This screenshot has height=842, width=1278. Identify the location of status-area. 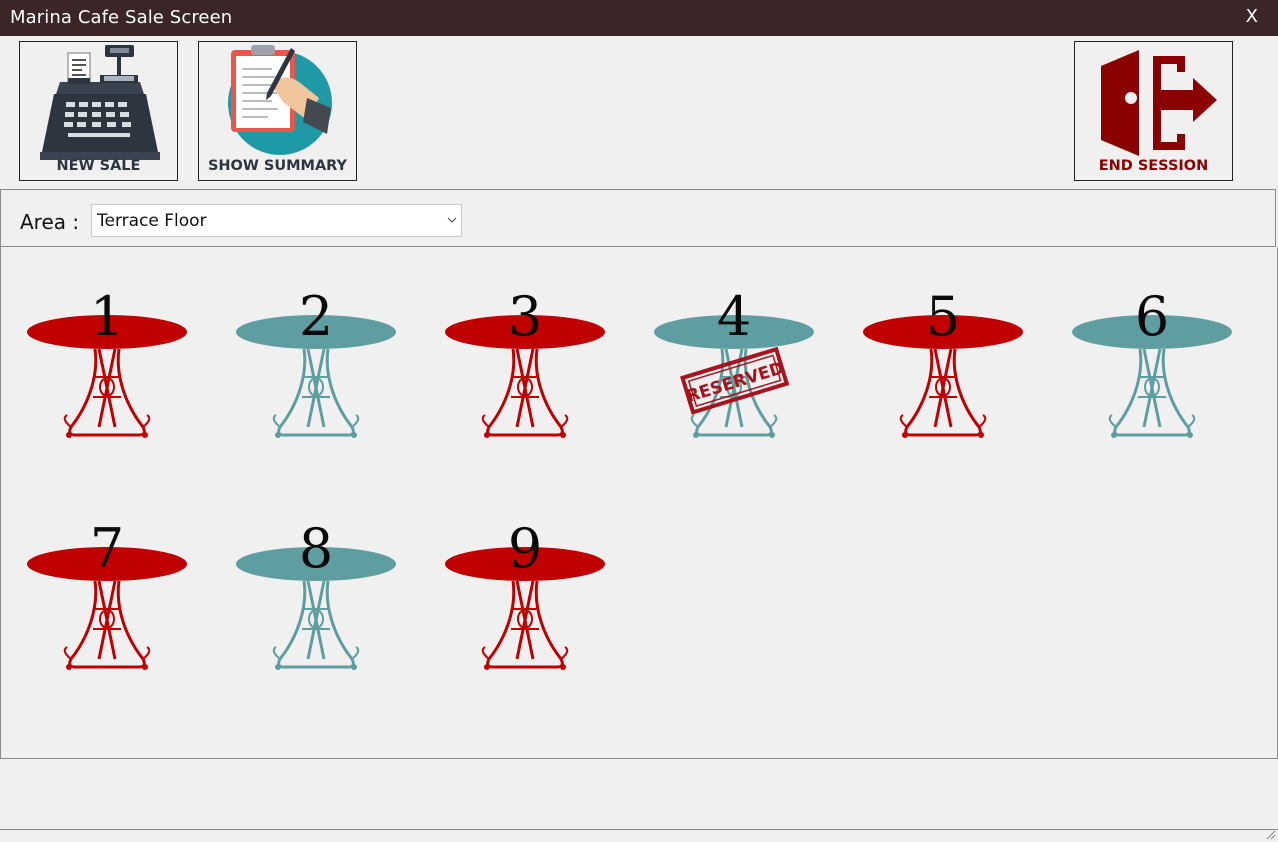
(639, 795).